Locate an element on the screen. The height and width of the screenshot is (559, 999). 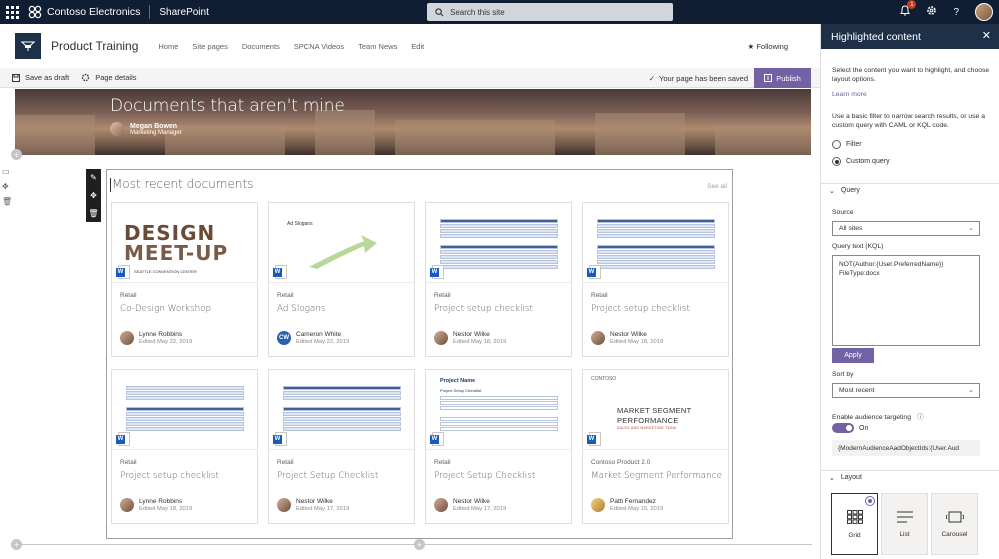
card-title: Ad Slogans is located at coordinates (301, 309).